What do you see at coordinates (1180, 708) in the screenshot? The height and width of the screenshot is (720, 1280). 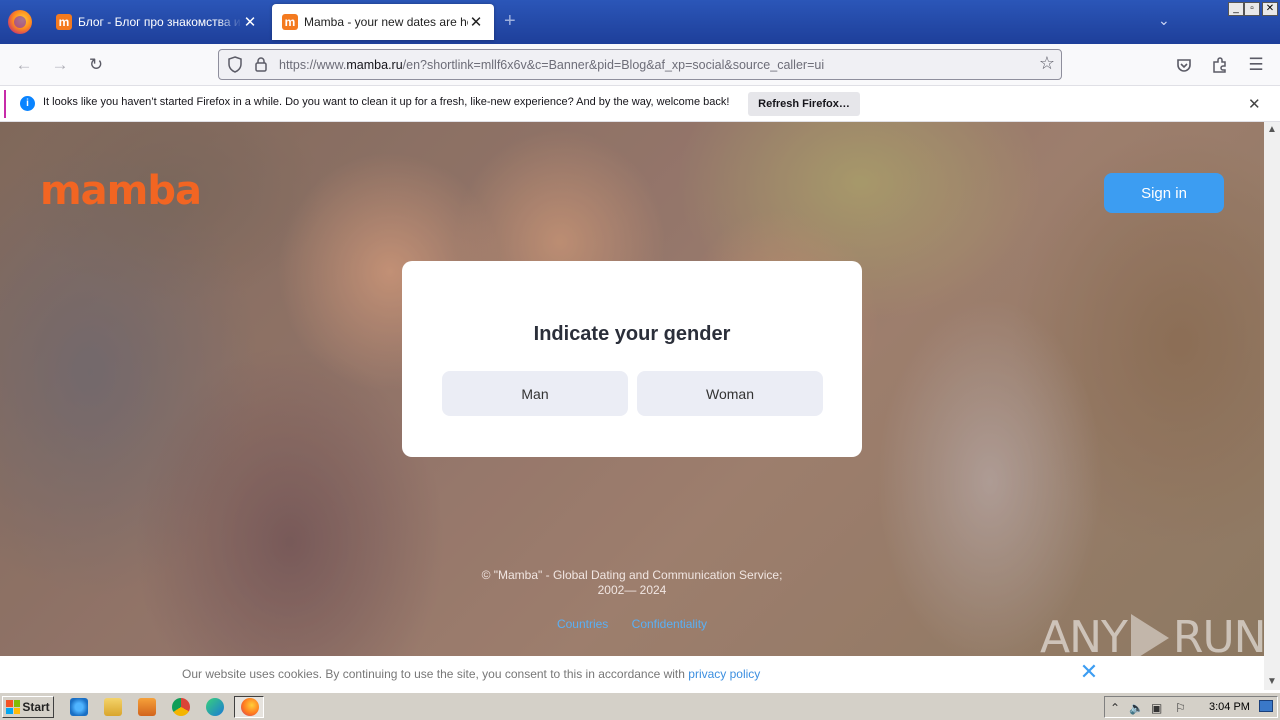 I see `action-center-flag-icon: ⚐` at bounding box center [1180, 708].